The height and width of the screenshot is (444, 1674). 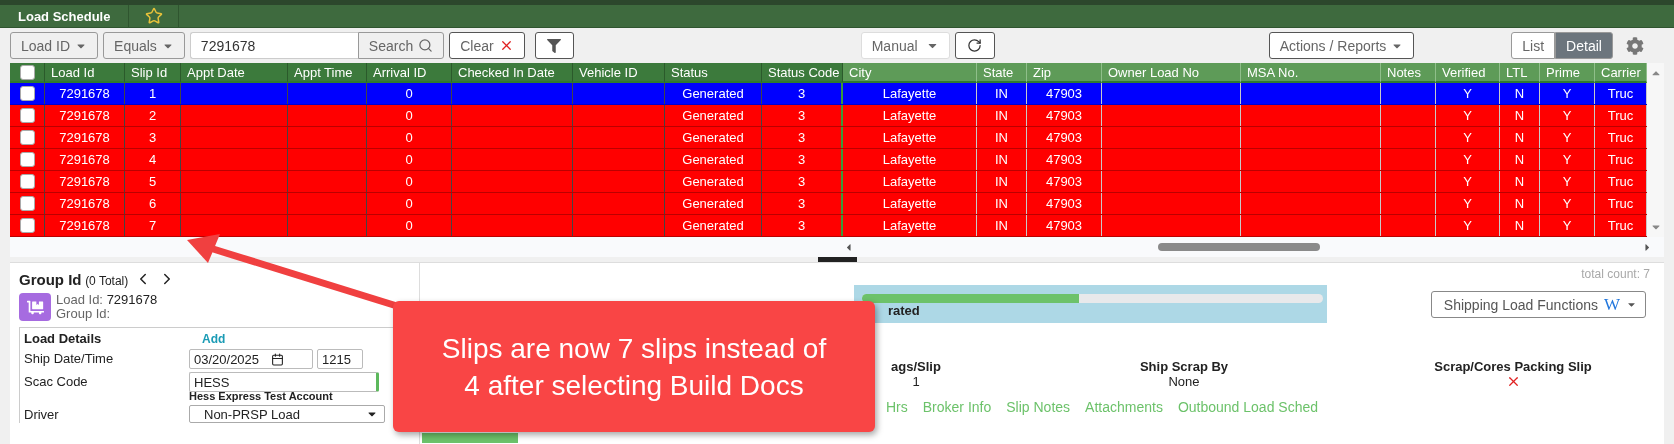 What do you see at coordinates (1408, 73) in the screenshot?
I see `column-header: Notes` at bounding box center [1408, 73].